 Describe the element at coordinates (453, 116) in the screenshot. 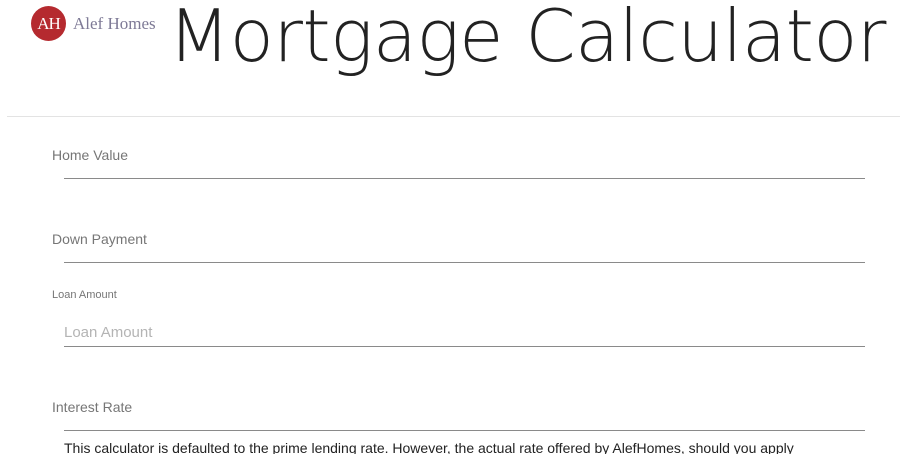

I see `header-divider` at that location.